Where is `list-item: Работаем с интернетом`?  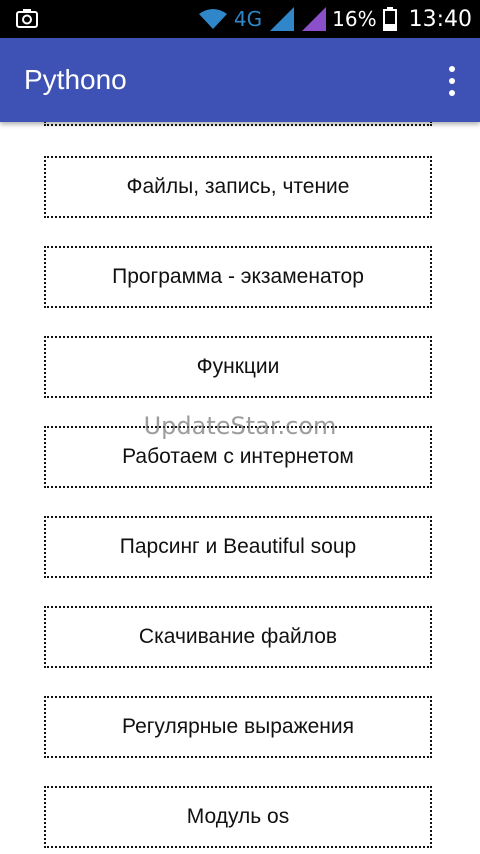 list-item: Работаем с интернетом is located at coordinates (238, 457).